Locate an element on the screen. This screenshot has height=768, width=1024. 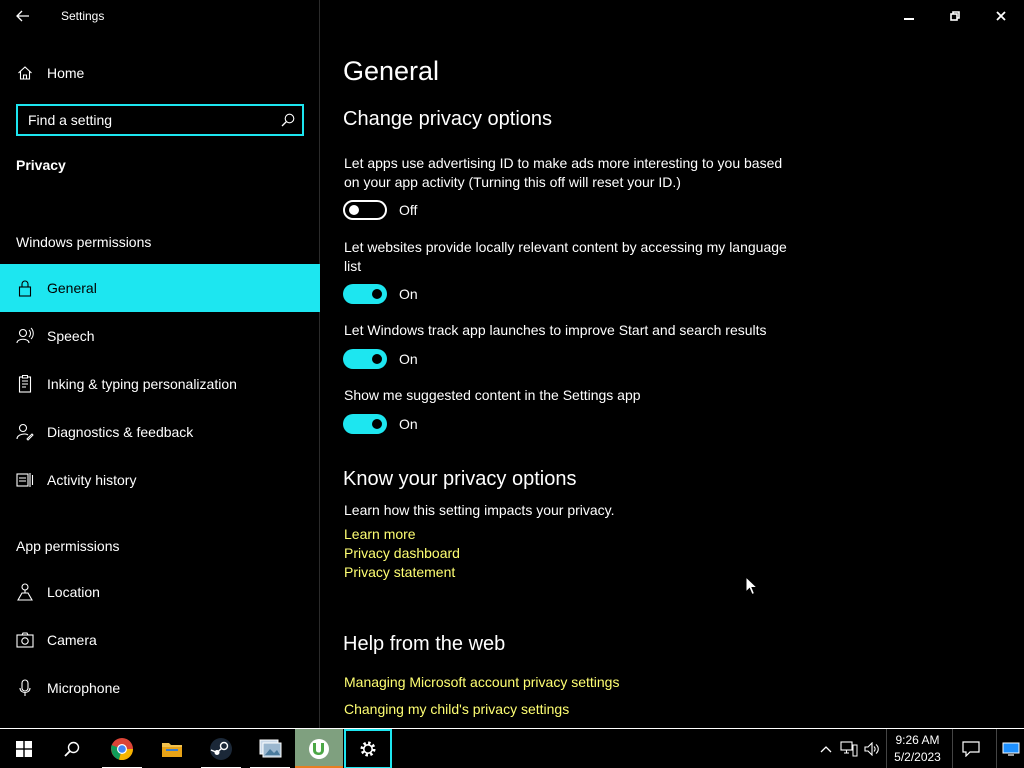
settings-icon is located at coordinates (368, 749).